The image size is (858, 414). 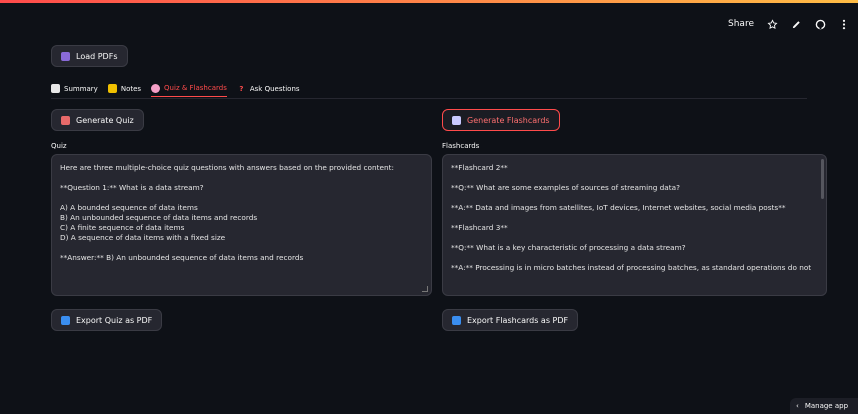 I want to click on notebook-icon, so click(x=112, y=88).